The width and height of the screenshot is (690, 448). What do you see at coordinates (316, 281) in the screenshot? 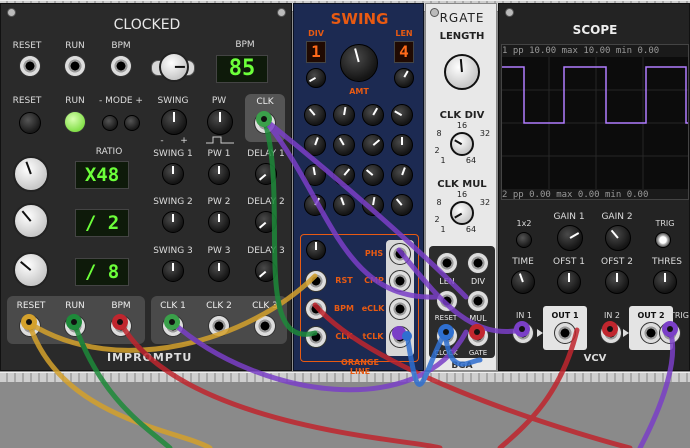
I see `rst-input-jack` at bounding box center [316, 281].